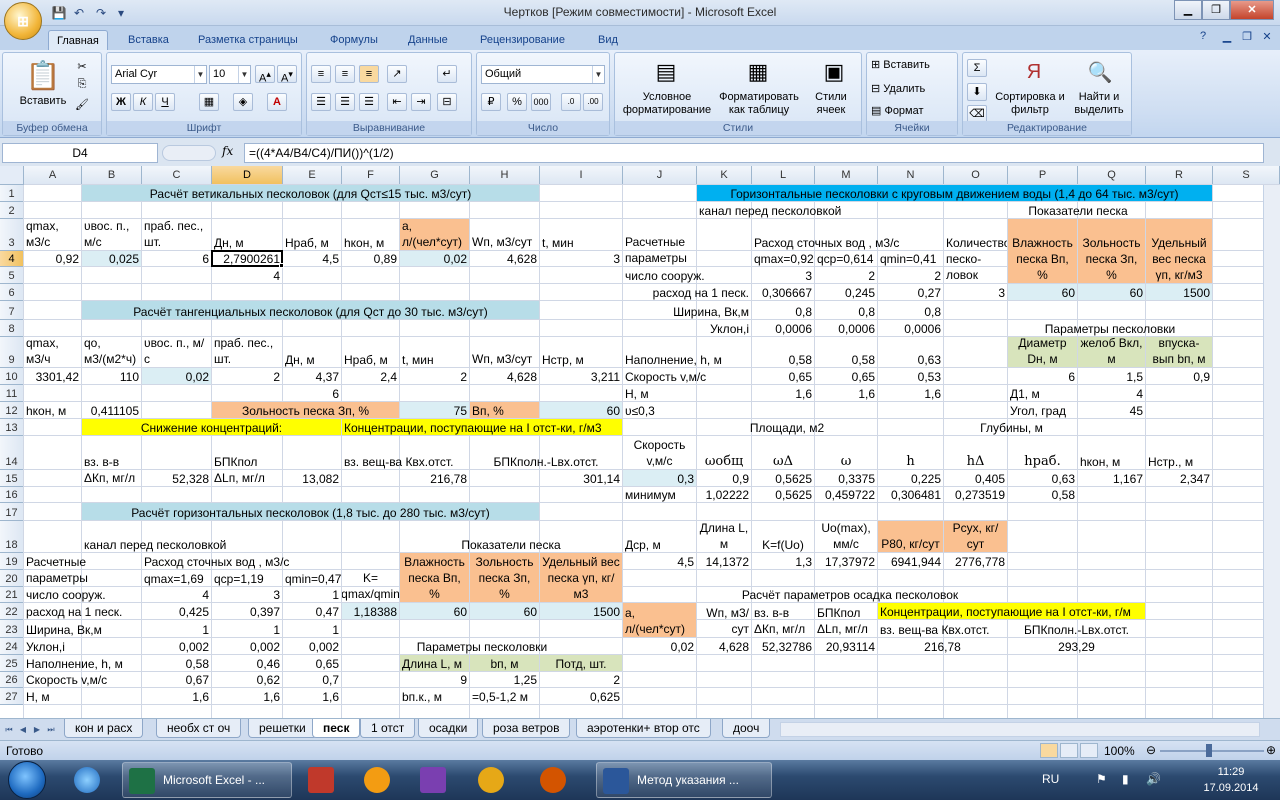 The height and width of the screenshot is (800, 1280). What do you see at coordinates (1267, 36) in the screenshot?
I see `ribbon-close-icon: ✕` at bounding box center [1267, 36].